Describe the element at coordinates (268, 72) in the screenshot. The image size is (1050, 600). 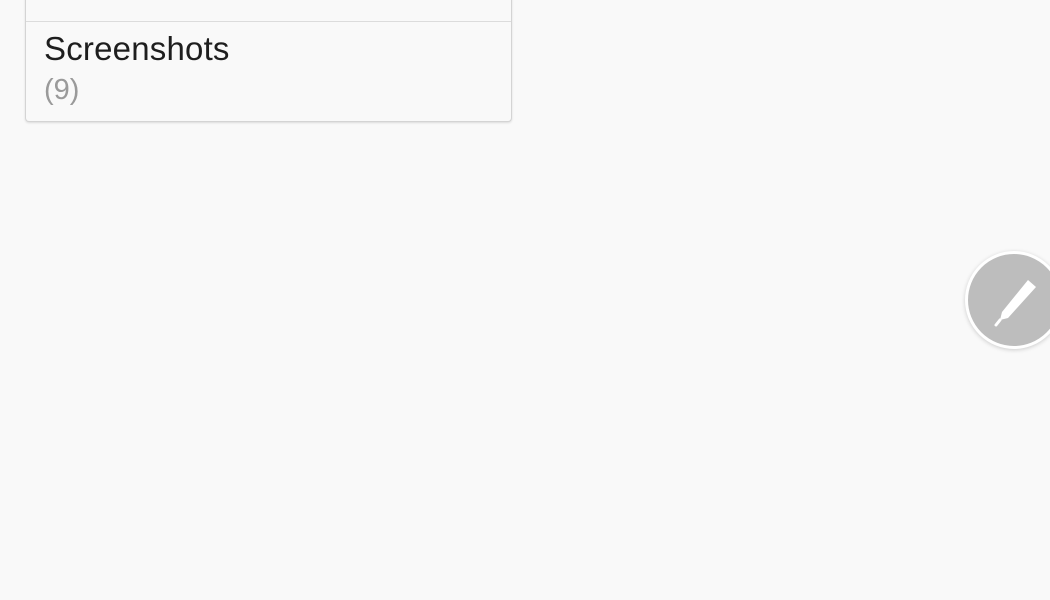
I see `album-list-item-screenshots: Screenshots (9)` at that location.